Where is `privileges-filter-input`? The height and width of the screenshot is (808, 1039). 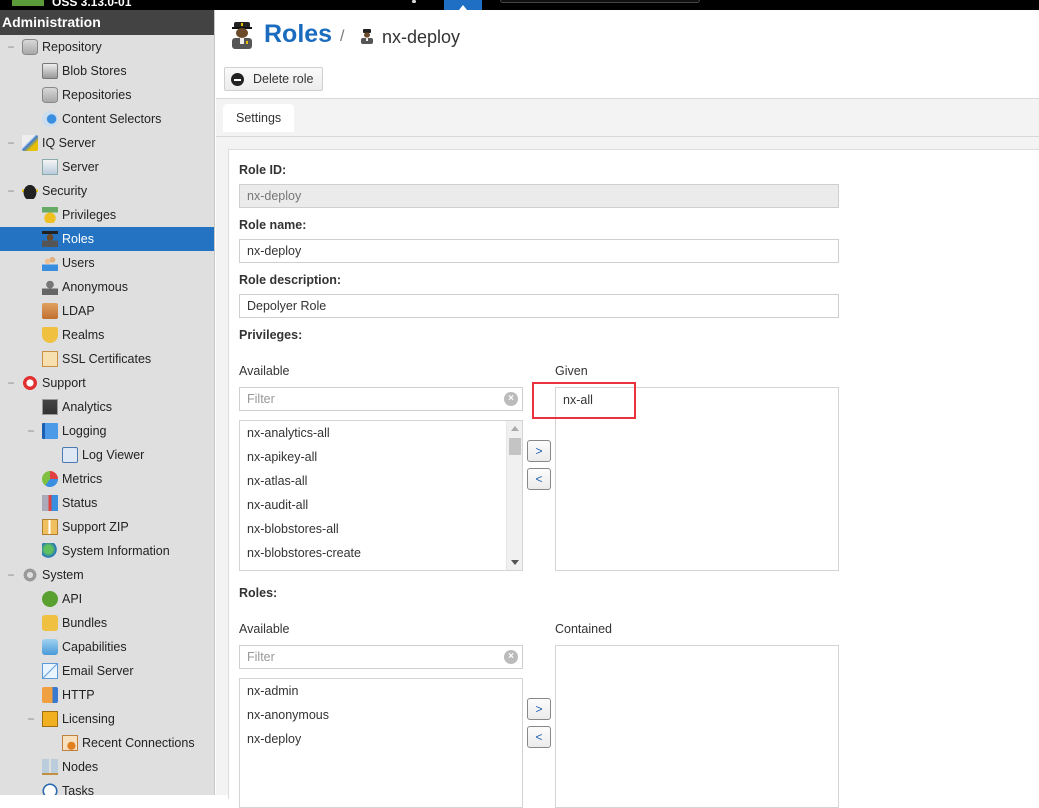 privileges-filter-input is located at coordinates (381, 399).